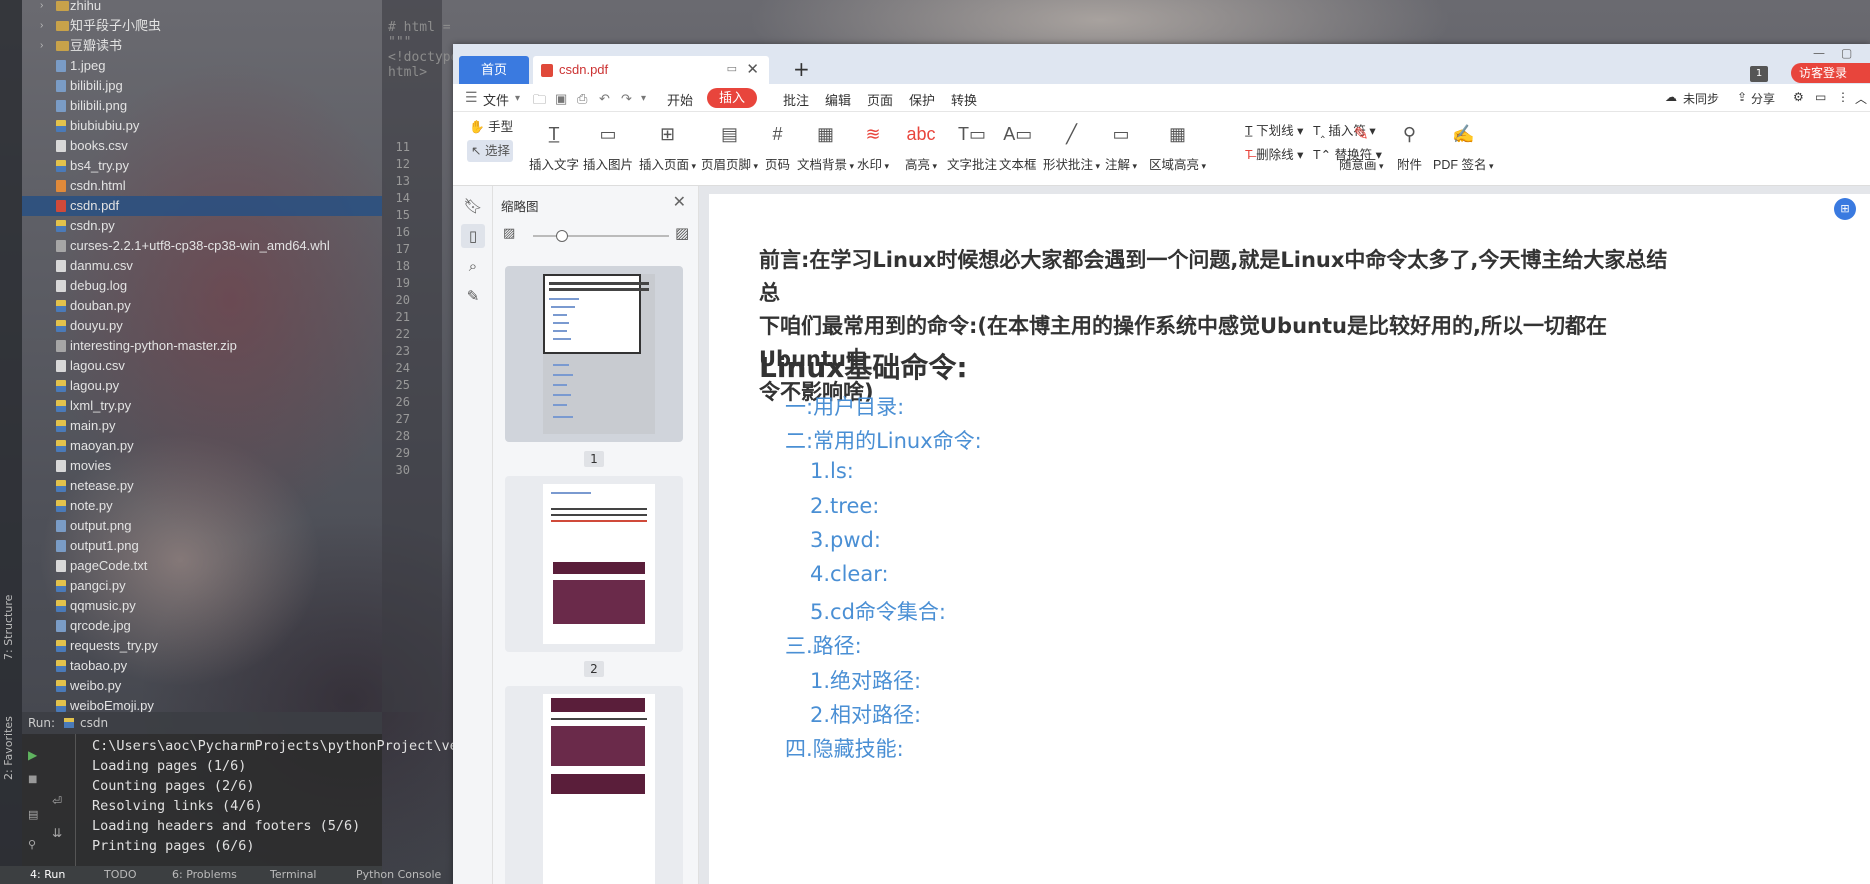  Describe the element at coordinates (8, 627) in the screenshot. I see `structure-tab: 7: Structure` at that location.